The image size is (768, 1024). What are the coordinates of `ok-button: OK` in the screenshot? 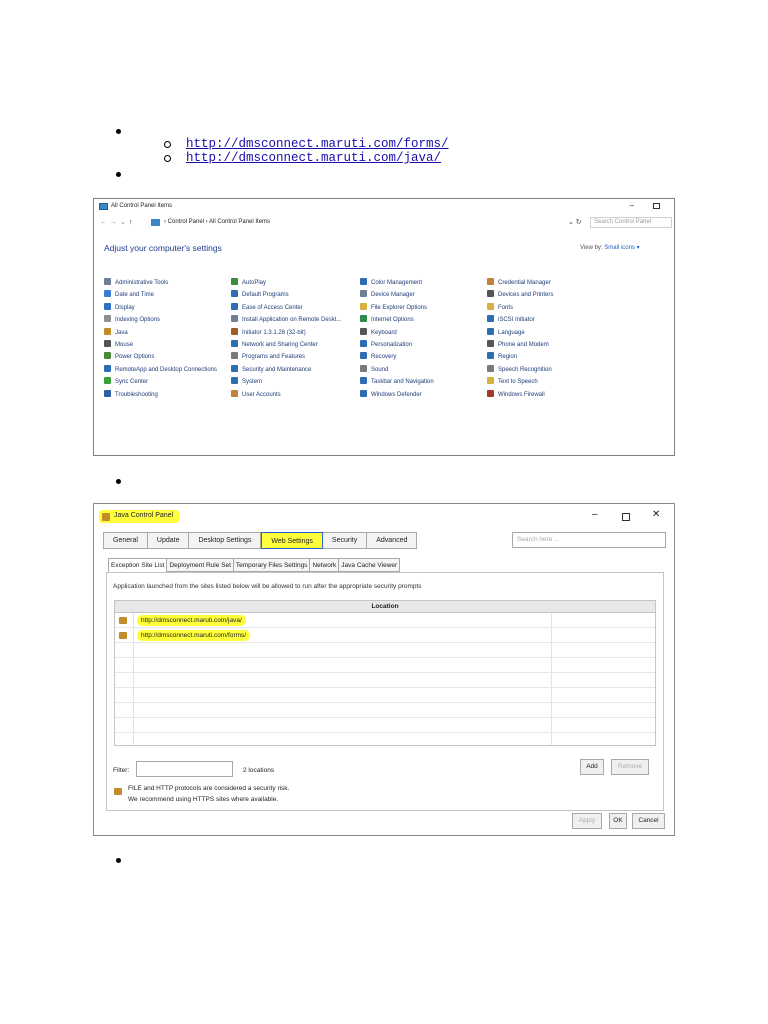 It's located at (618, 821).